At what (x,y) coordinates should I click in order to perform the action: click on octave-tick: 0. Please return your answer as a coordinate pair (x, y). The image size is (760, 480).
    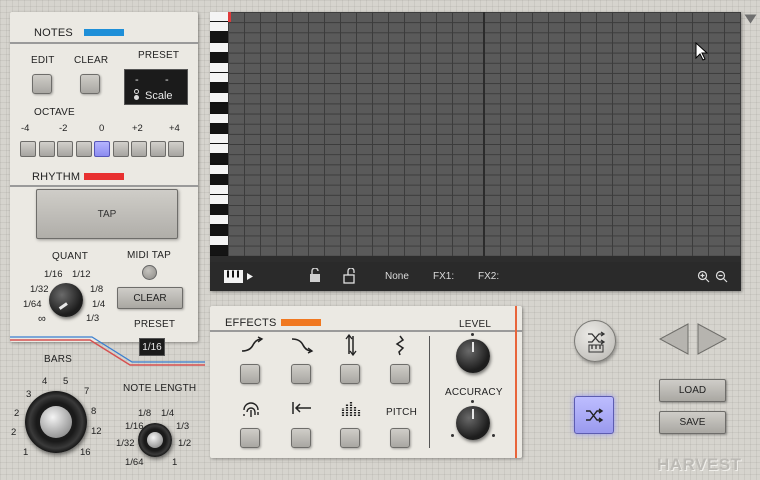
    Looking at the image, I should click on (102, 128).